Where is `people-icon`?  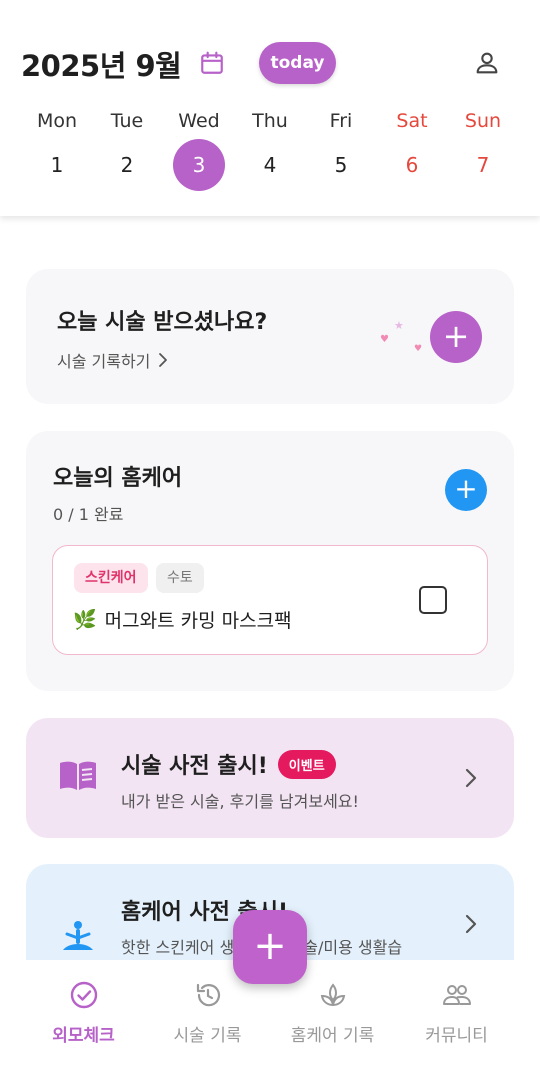 people-icon is located at coordinates (456, 995).